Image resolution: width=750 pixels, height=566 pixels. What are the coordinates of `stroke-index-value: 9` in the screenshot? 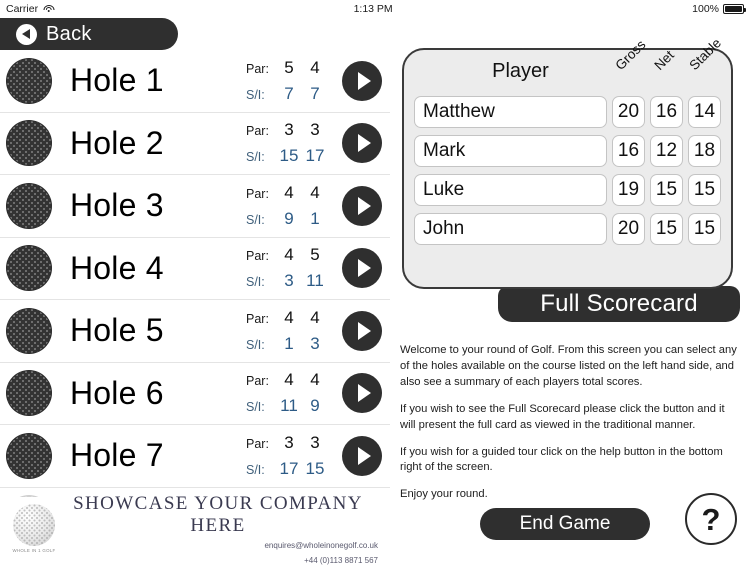 It's located at (289, 219).